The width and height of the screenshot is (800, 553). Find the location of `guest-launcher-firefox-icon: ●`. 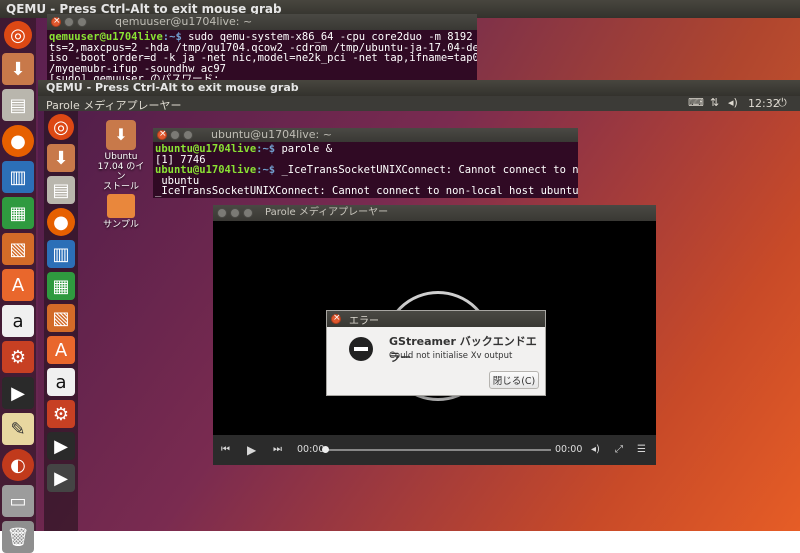

guest-launcher-firefox-icon: ● is located at coordinates (61, 222).